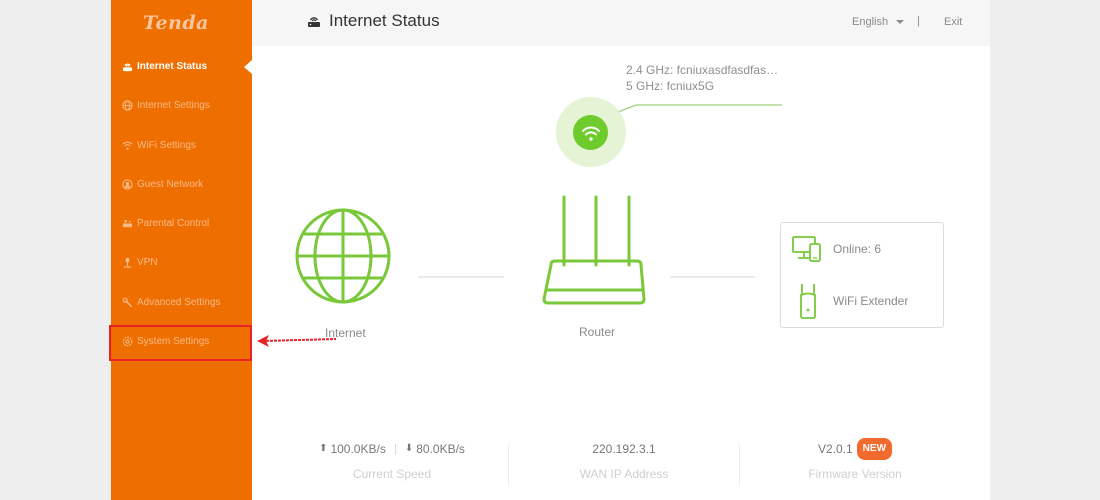 The width and height of the screenshot is (1100, 500). Describe the element at coordinates (170, 184) in the screenshot. I see `sidebar-item-label: Guest Network` at that location.